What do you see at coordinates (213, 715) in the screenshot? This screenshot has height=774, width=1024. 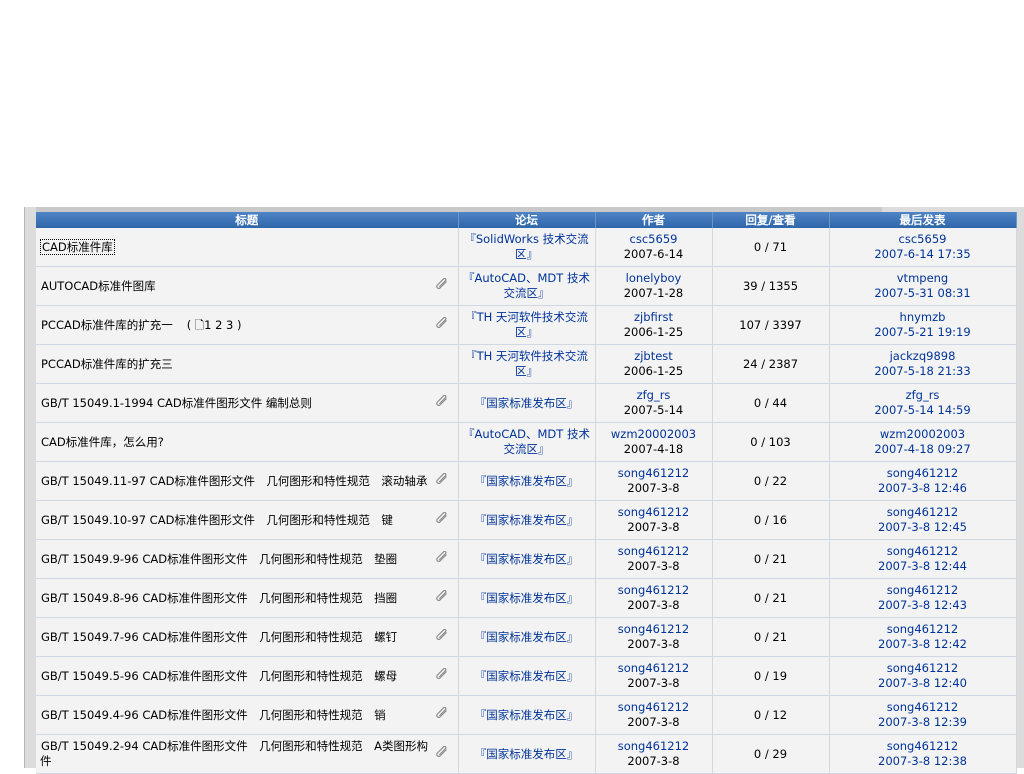 I see `thread-title-link: GB/T 15049.4-96 CAD标准件图形文件 几何图形和特性规范 销` at bounding box center [213, 715].